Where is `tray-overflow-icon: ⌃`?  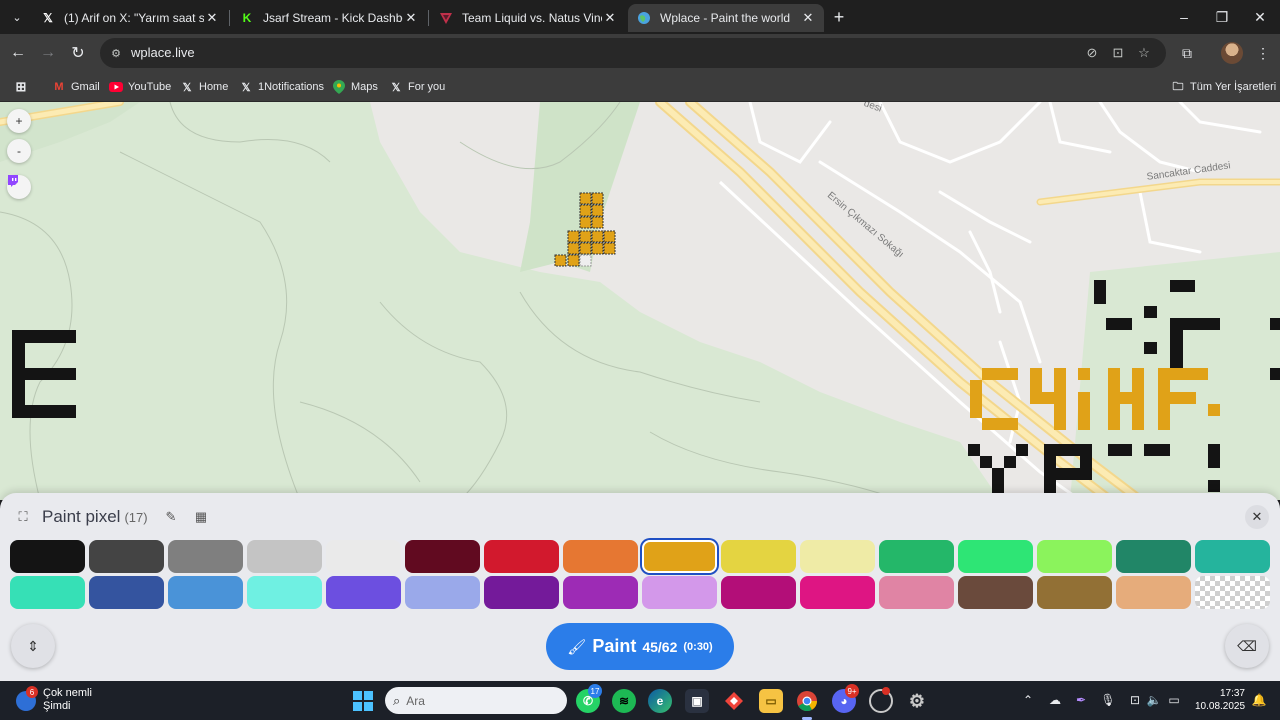
tray-overflow-icon: ⌃ is located at coordinates (1028, 700).